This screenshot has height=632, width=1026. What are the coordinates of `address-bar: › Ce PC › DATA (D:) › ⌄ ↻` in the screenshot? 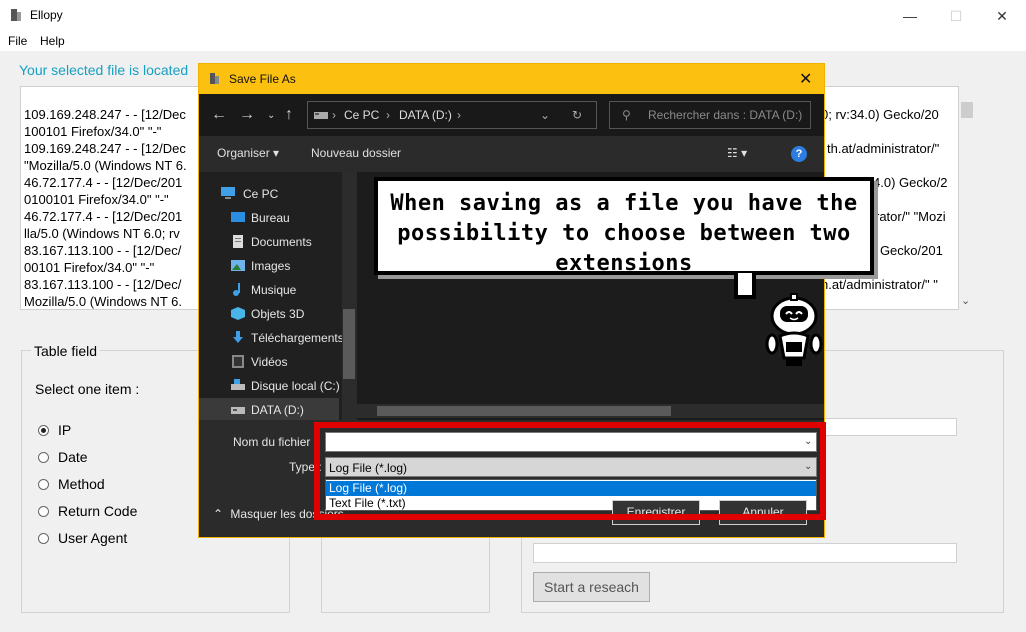 It's located at (452, 115).